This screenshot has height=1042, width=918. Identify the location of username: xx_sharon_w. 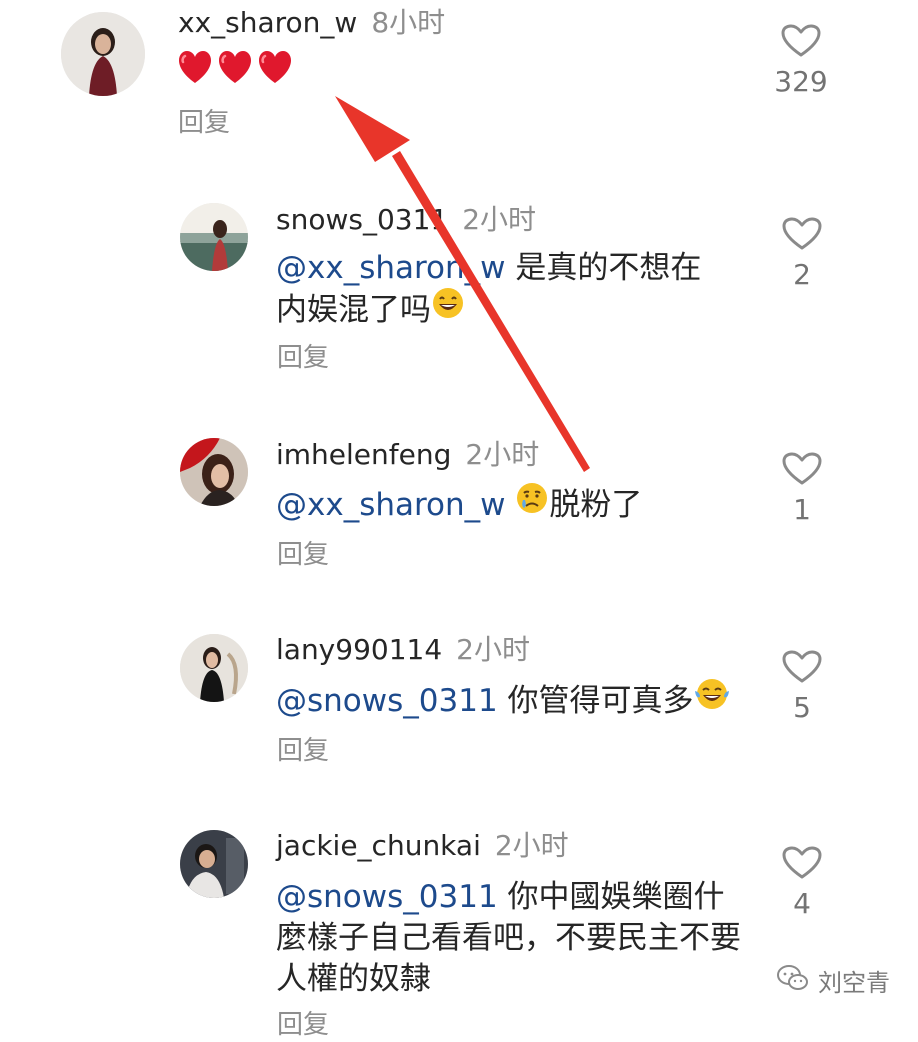
(267, 22).